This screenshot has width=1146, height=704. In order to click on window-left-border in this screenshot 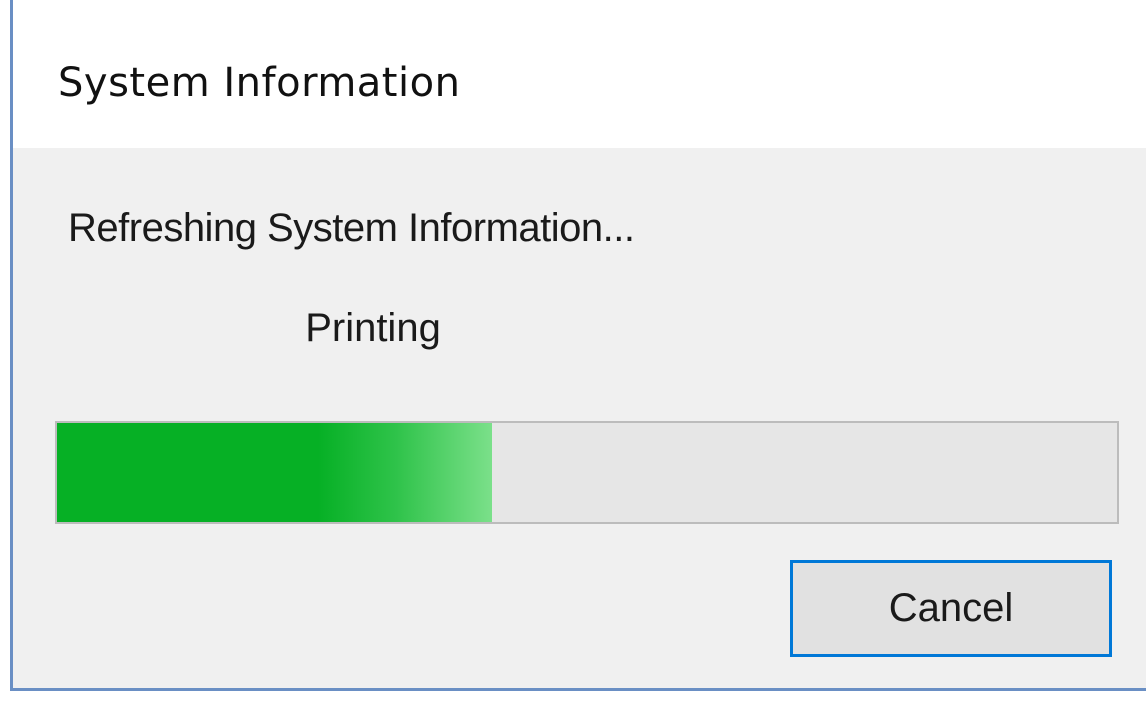, I will do `click(6, 345)`.